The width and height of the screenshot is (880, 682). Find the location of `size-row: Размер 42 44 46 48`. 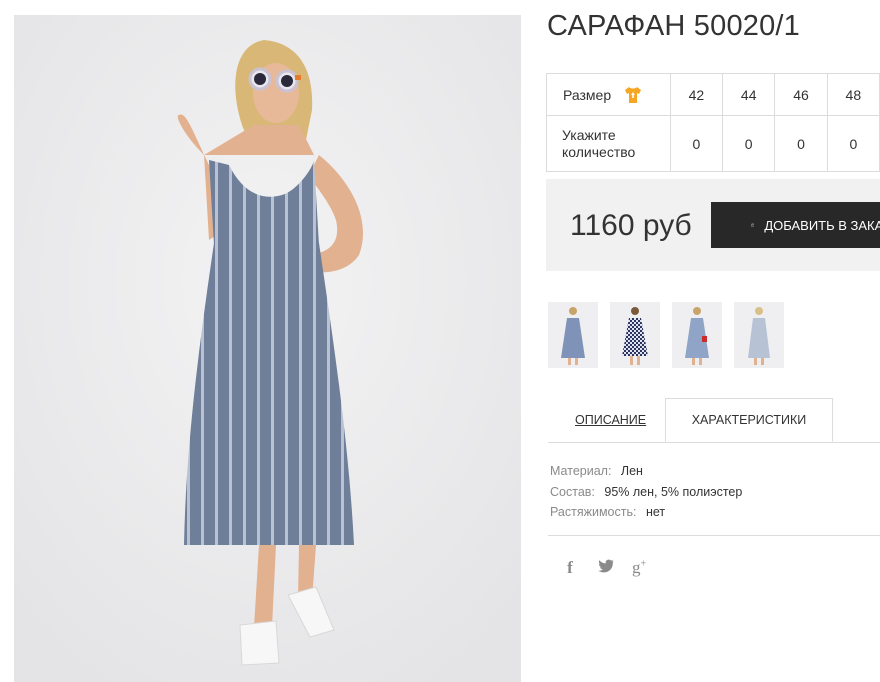

size-row: Размер 42 44 46 48 is located at coordinates (713, 94).